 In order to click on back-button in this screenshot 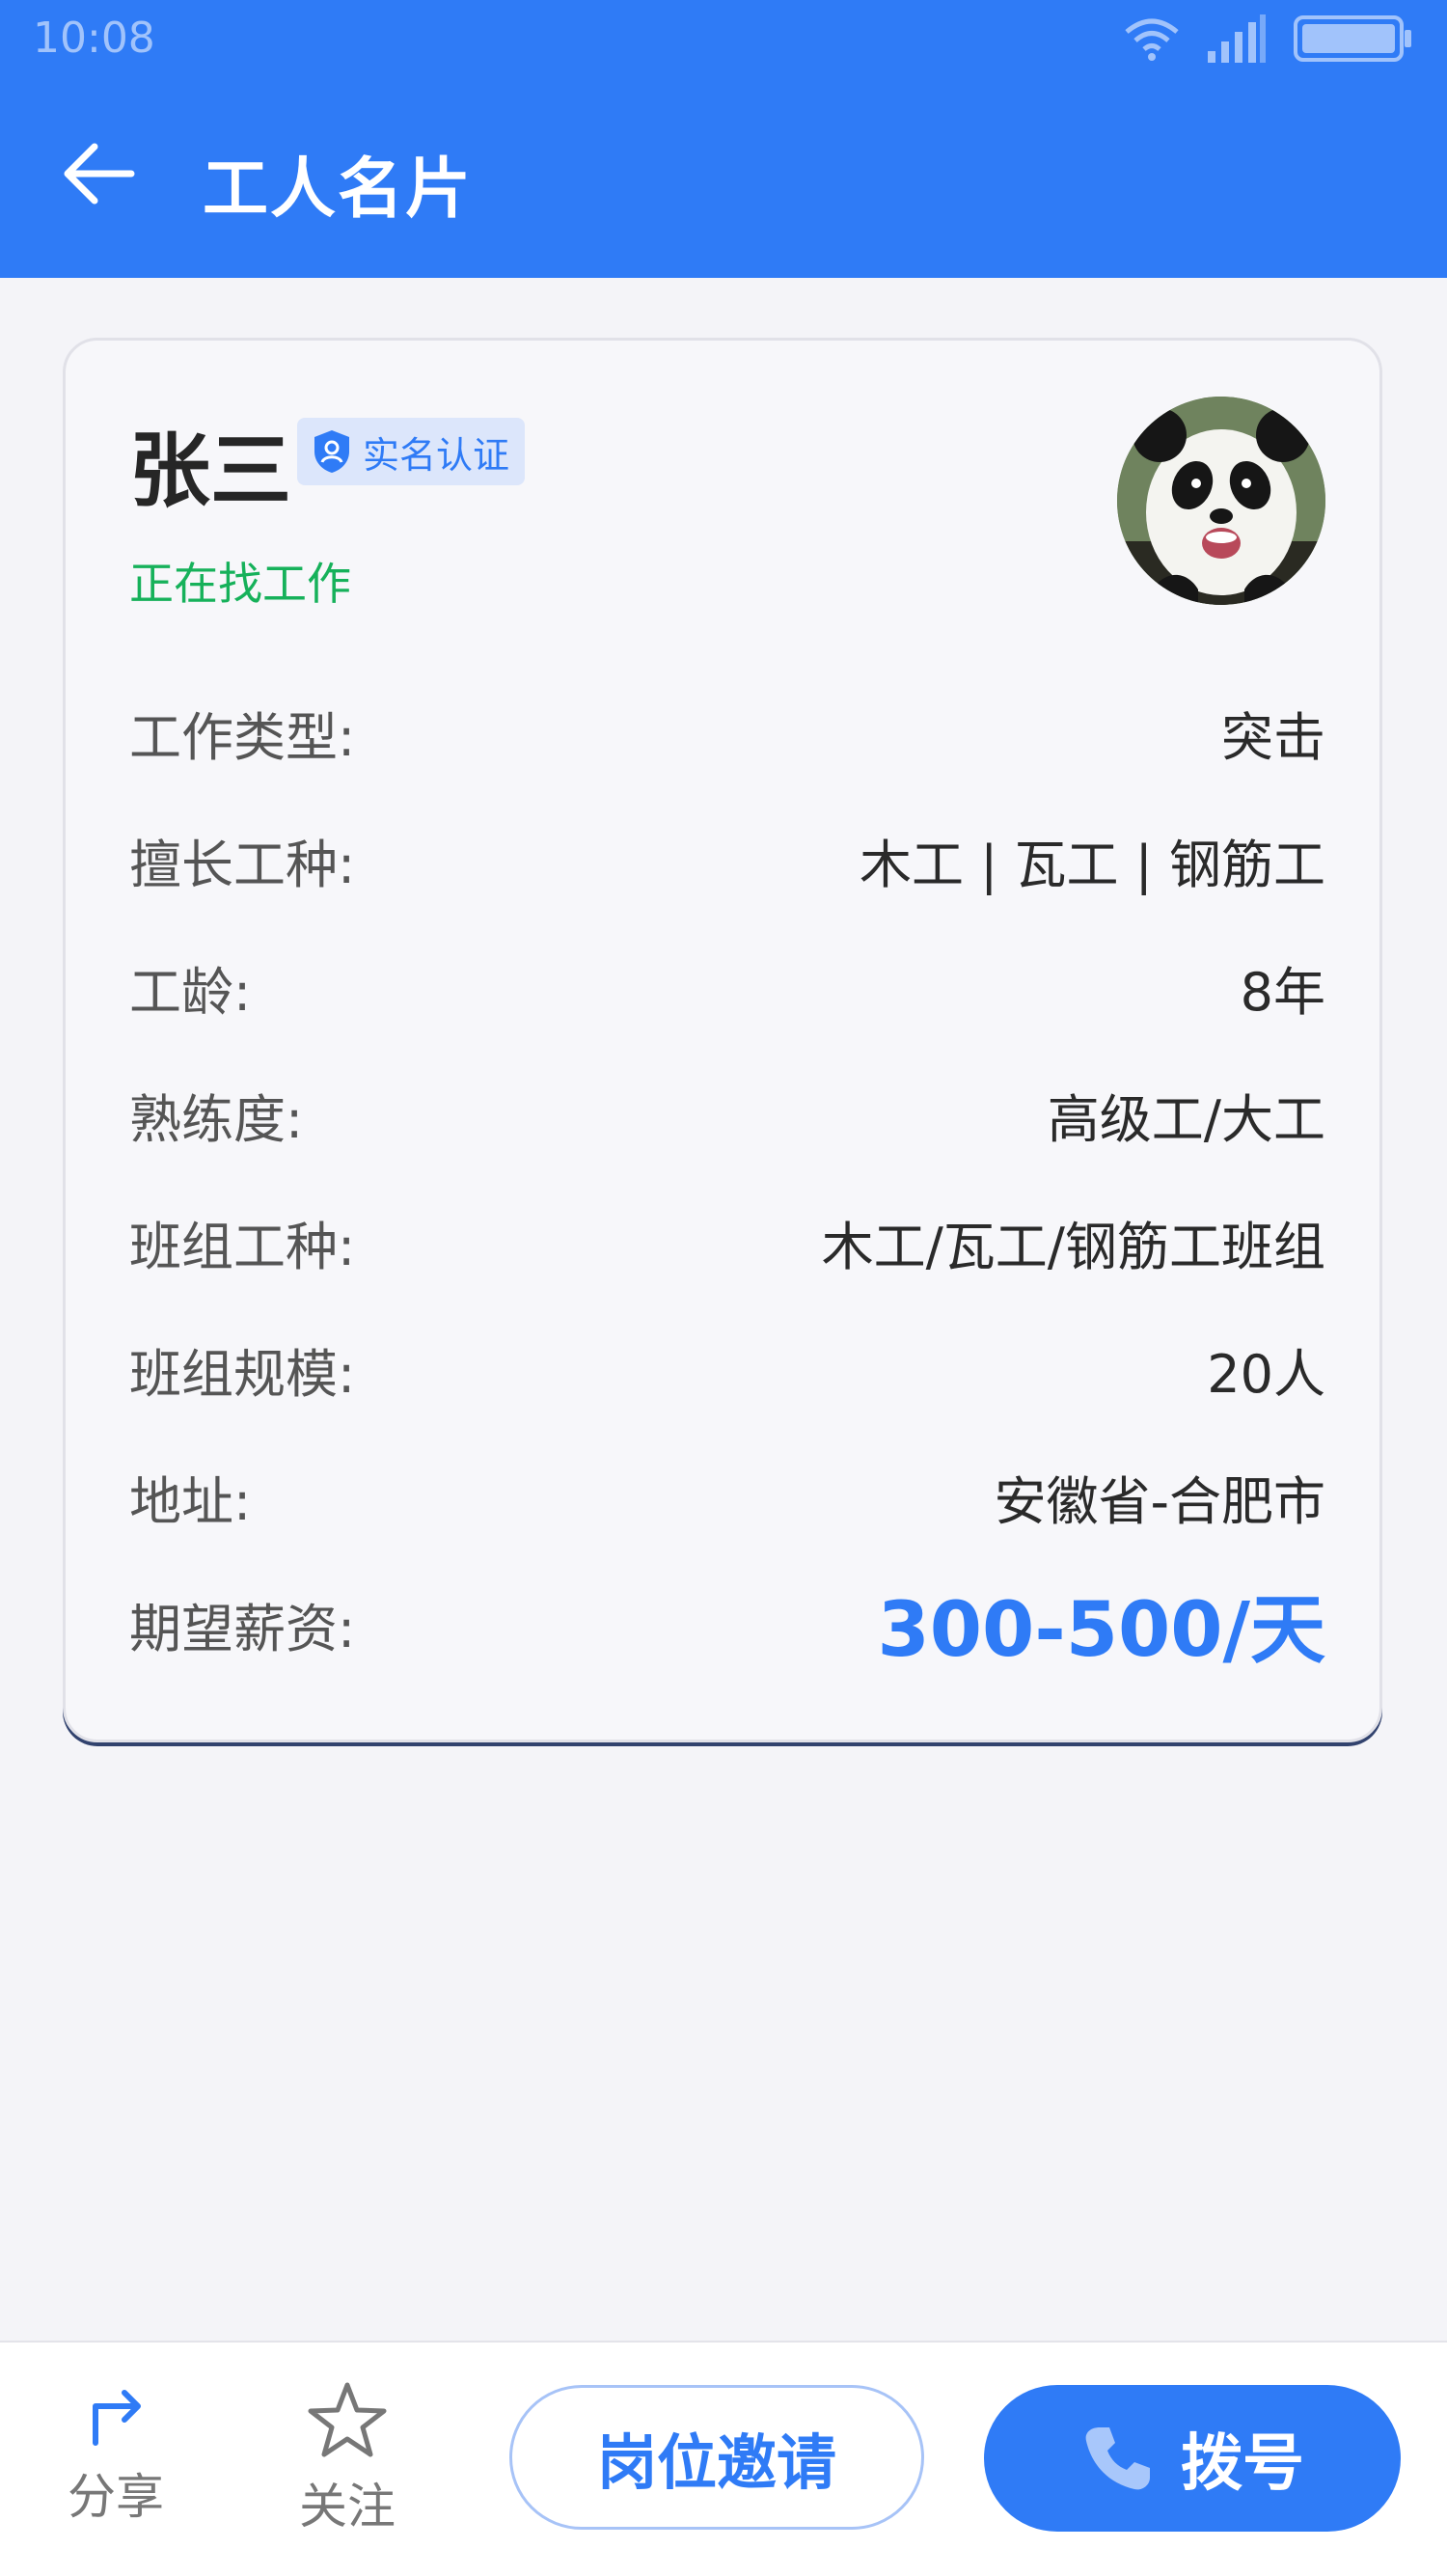, I will do `click(98, 174)`.